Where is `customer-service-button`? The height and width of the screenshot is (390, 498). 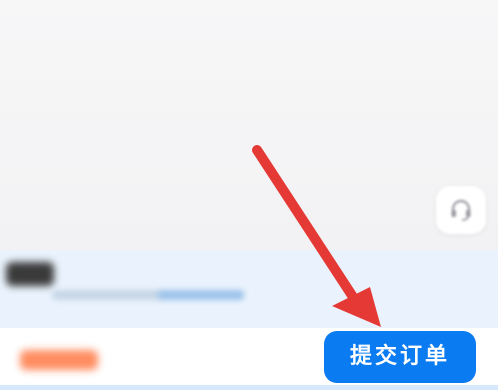
customer-service-button is located at coordinates (461, 210).